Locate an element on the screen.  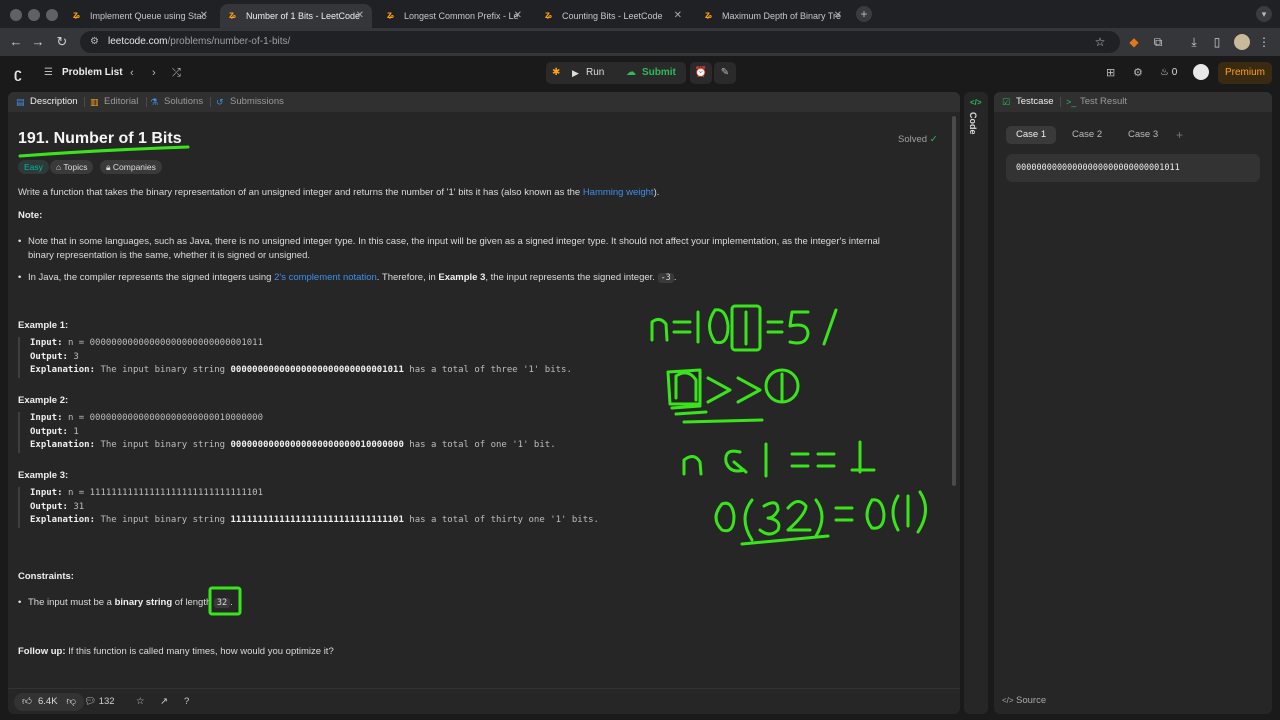
comments-button: 💬︎ 132 is located at coordinates (99, 702).